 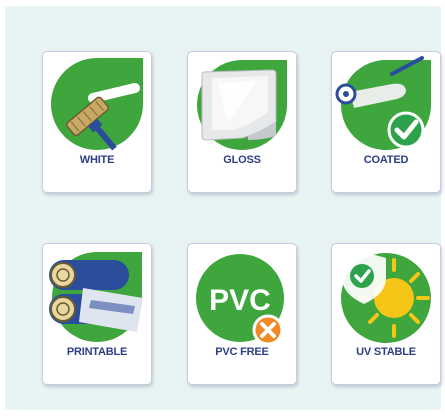 What do you see at coordinates (386, 160) in the screenshot?
I see `badge-label: COATED` at bounding box center [386, 160].